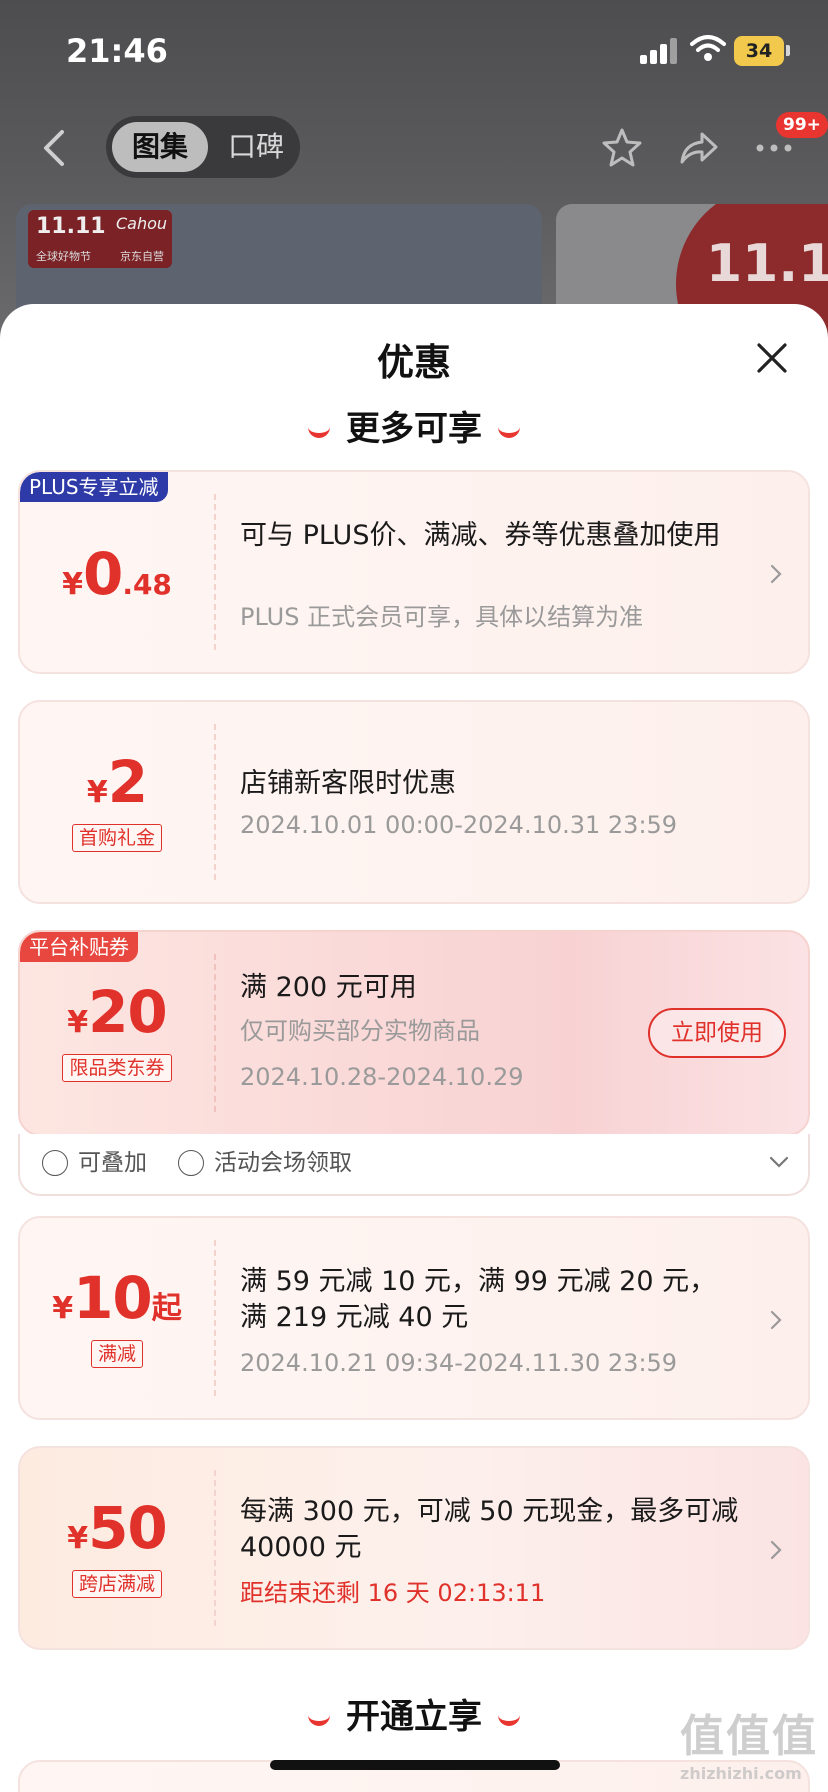 This screenshot has width=828, height=1792. Describe the element at coordinates (414, 50) in the screenshot. I see `status-bar: 21:46 34` at that location.